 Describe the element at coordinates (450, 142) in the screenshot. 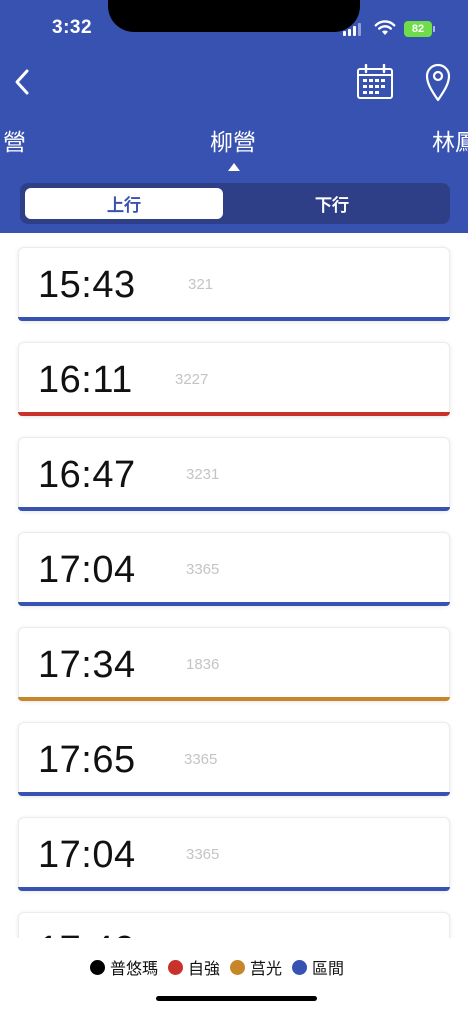

I see `station-next: 林鳳` at that location.